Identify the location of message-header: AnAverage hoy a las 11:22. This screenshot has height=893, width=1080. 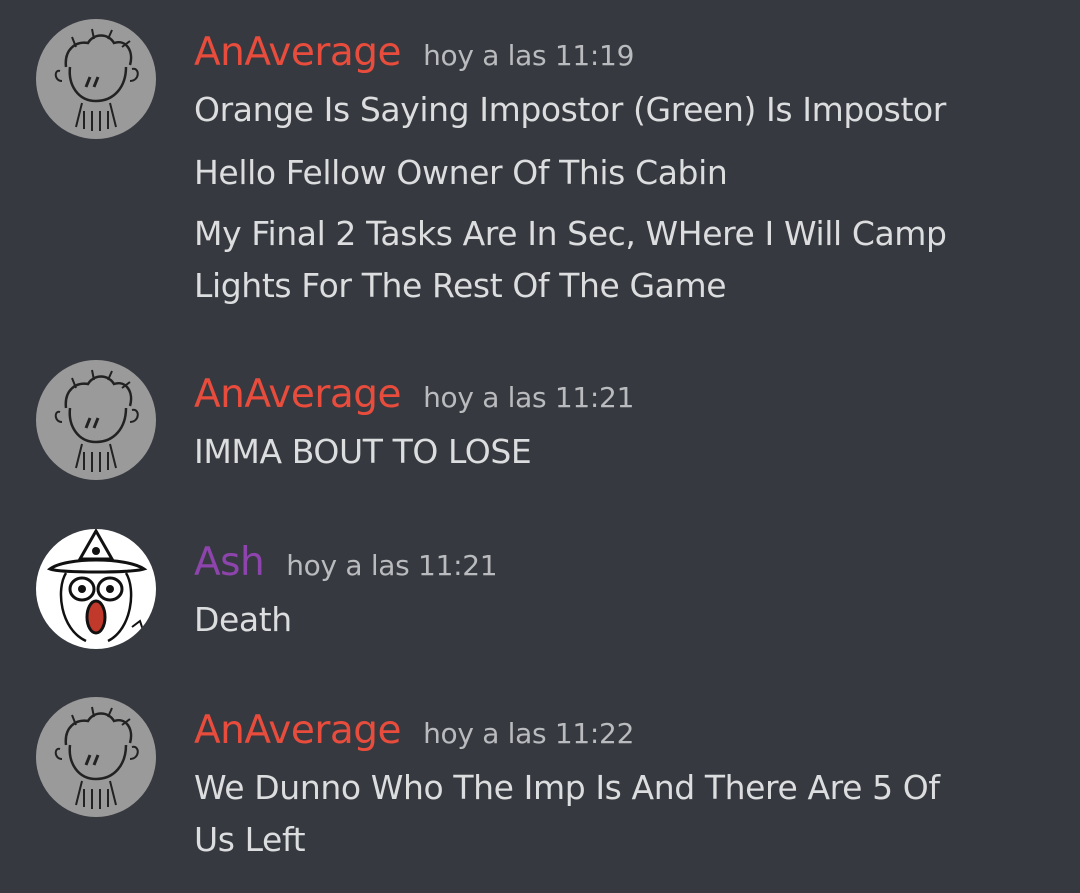
(414, 730).